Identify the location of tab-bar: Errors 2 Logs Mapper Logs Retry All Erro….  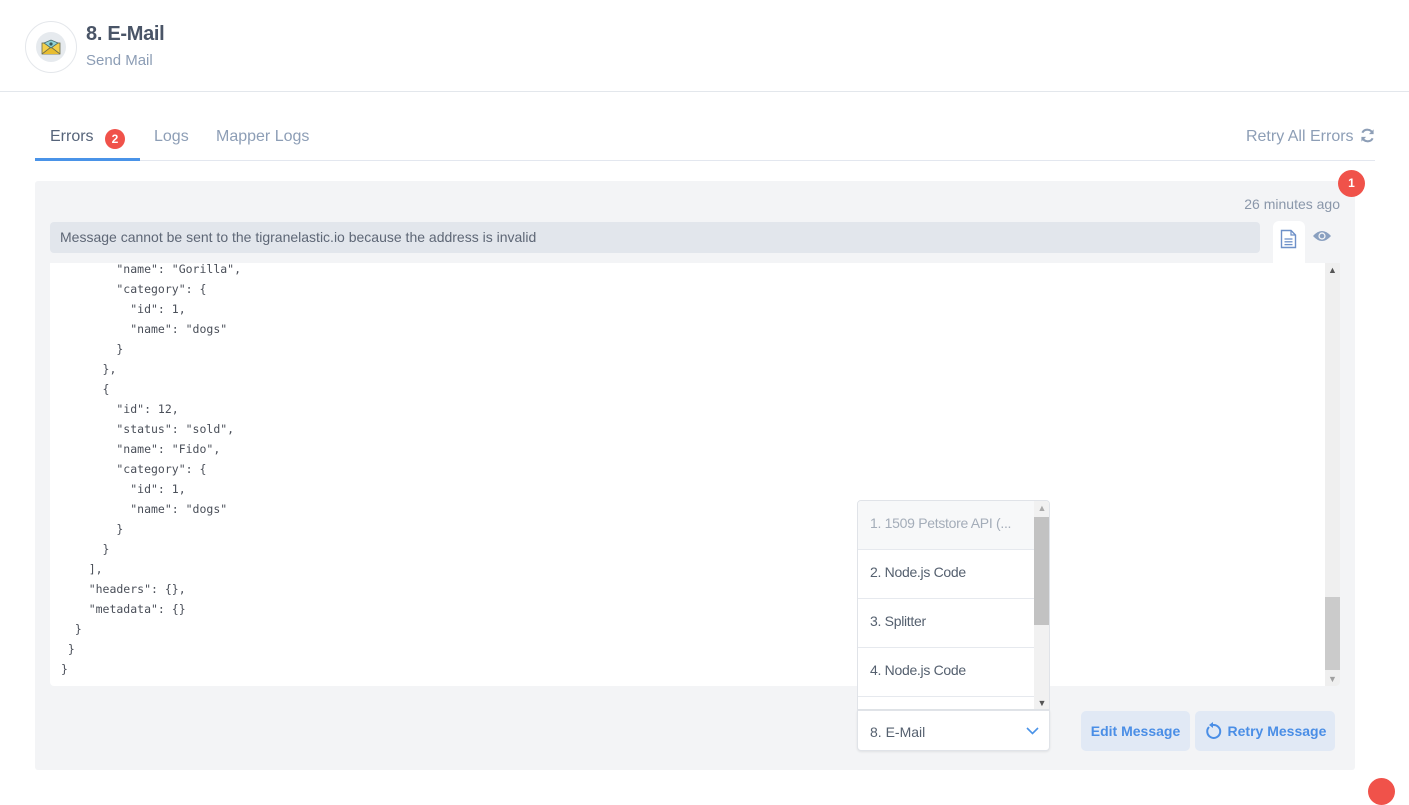
(705, 138).